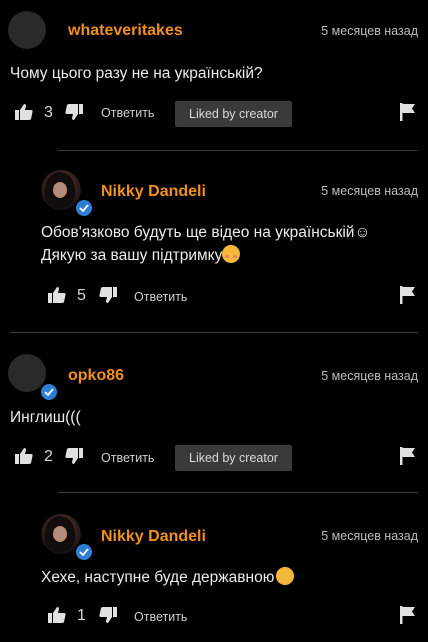  I want to click on star-struck-icon, so click(285, 576).